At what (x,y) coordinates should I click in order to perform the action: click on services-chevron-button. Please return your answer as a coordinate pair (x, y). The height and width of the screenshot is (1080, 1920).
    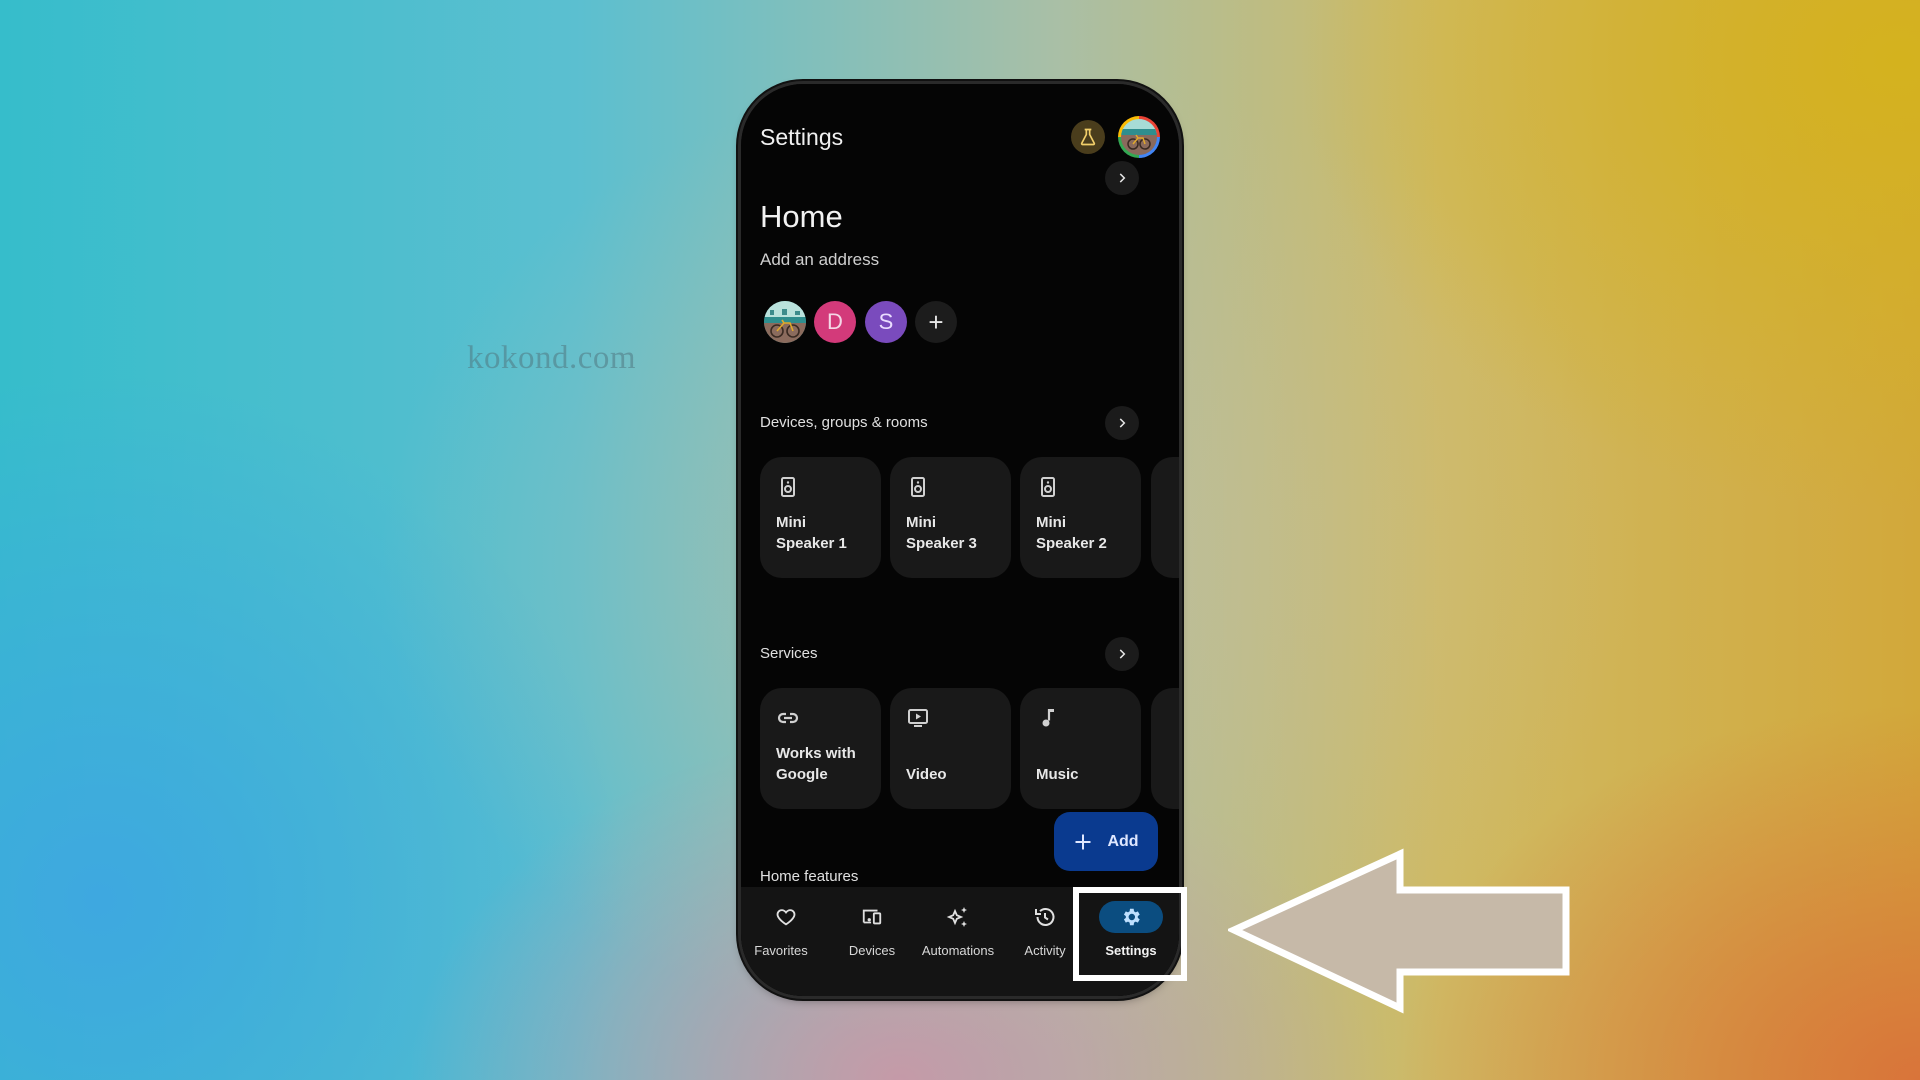
    Looking at the image, I should click on (1122, 654).